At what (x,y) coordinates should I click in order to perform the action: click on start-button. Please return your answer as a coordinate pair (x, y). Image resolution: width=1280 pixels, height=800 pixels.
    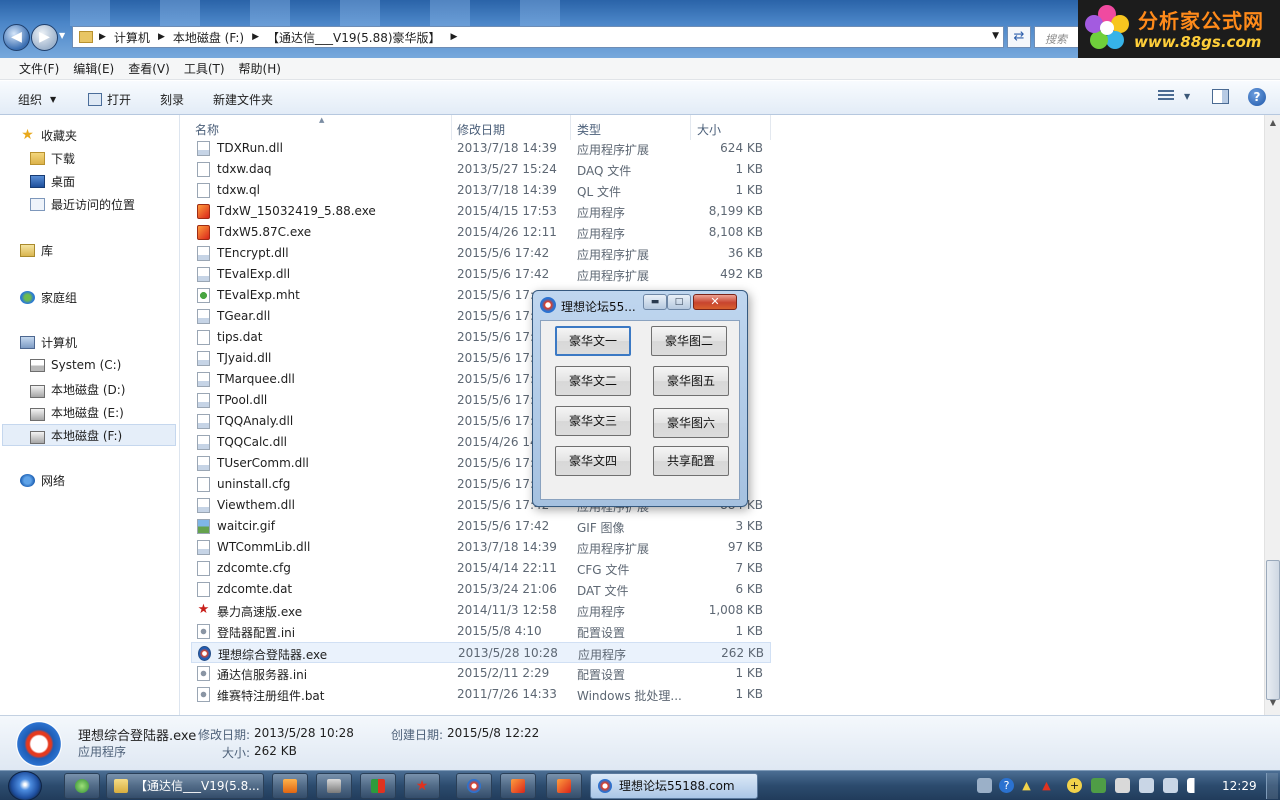
    Looking at the image, I should click on (25, 785).